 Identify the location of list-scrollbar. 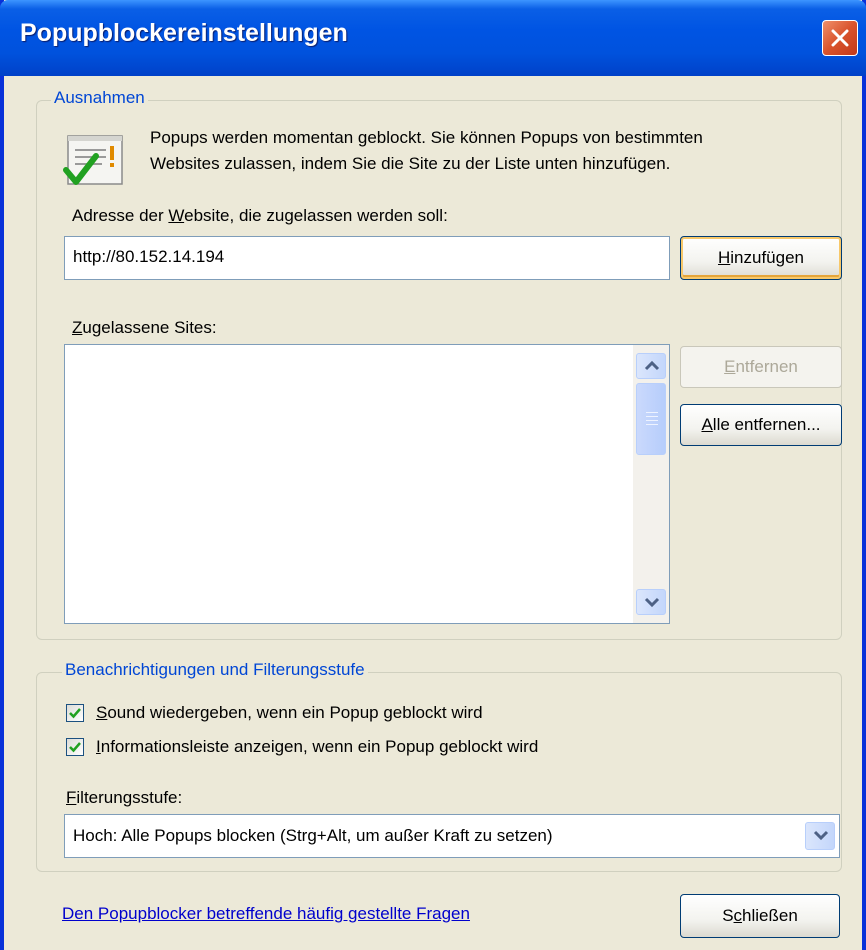
(651, 484).